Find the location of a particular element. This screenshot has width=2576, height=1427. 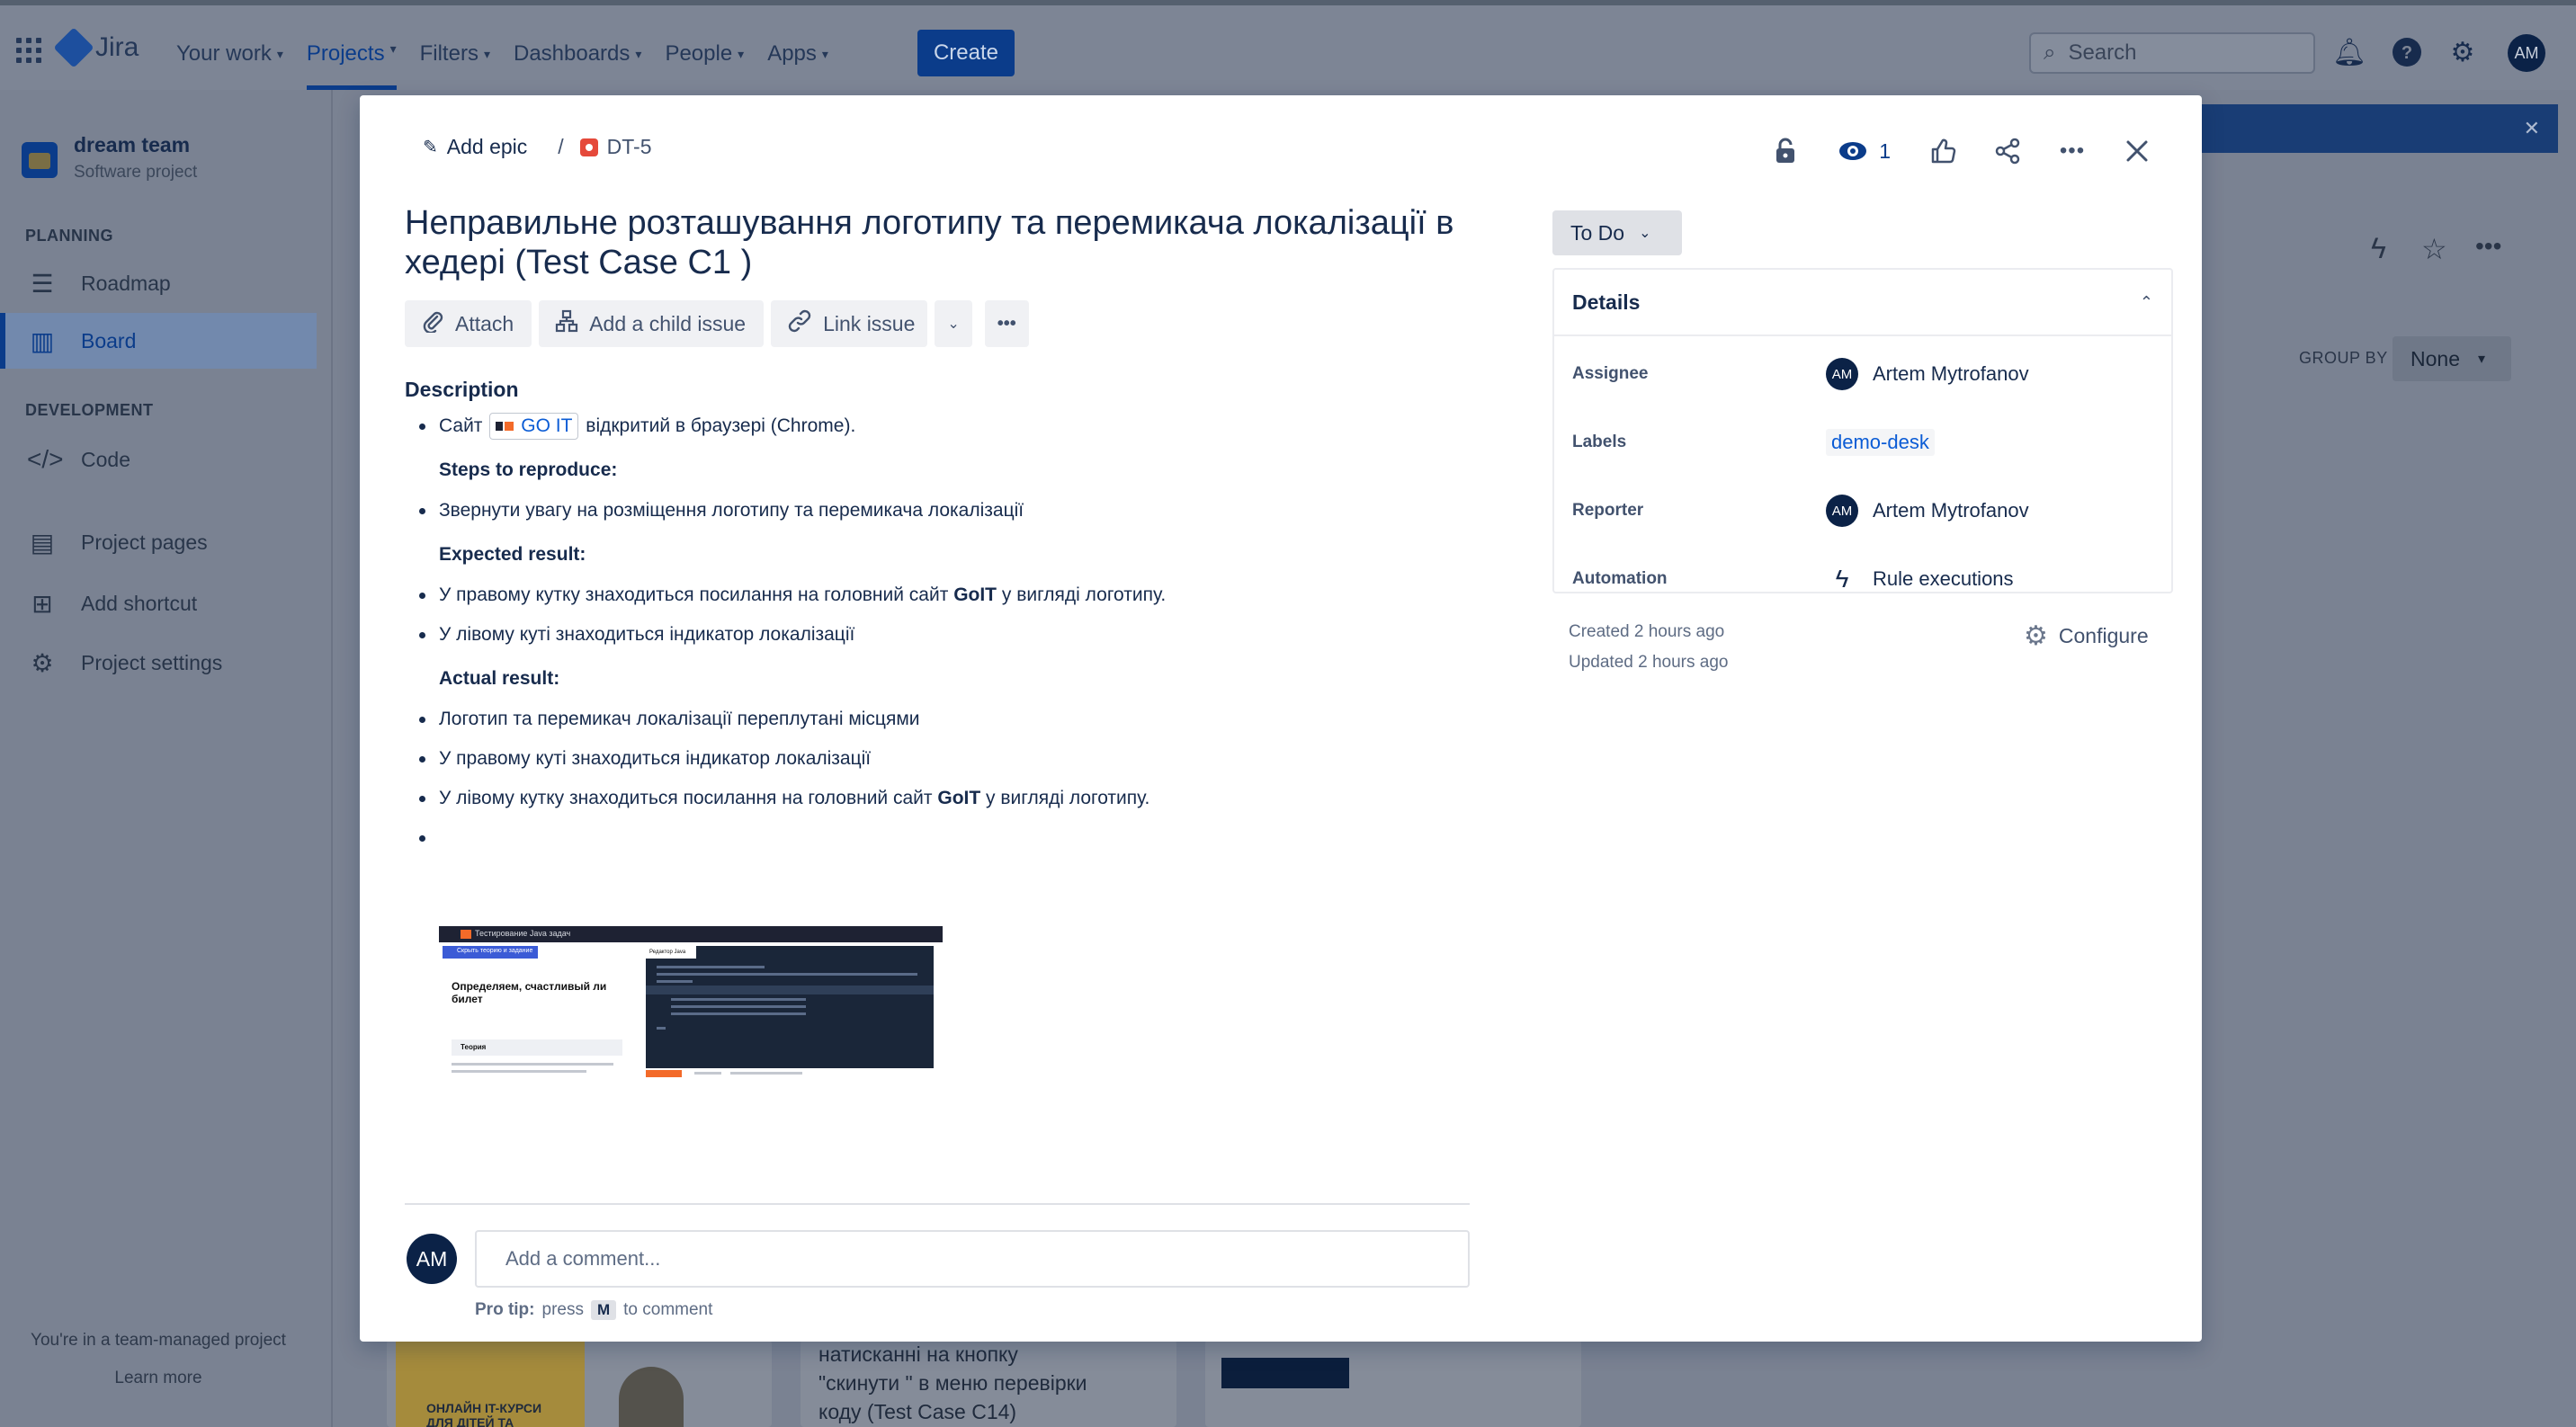

attach-button: Attach is located at coordinates (468, 323).